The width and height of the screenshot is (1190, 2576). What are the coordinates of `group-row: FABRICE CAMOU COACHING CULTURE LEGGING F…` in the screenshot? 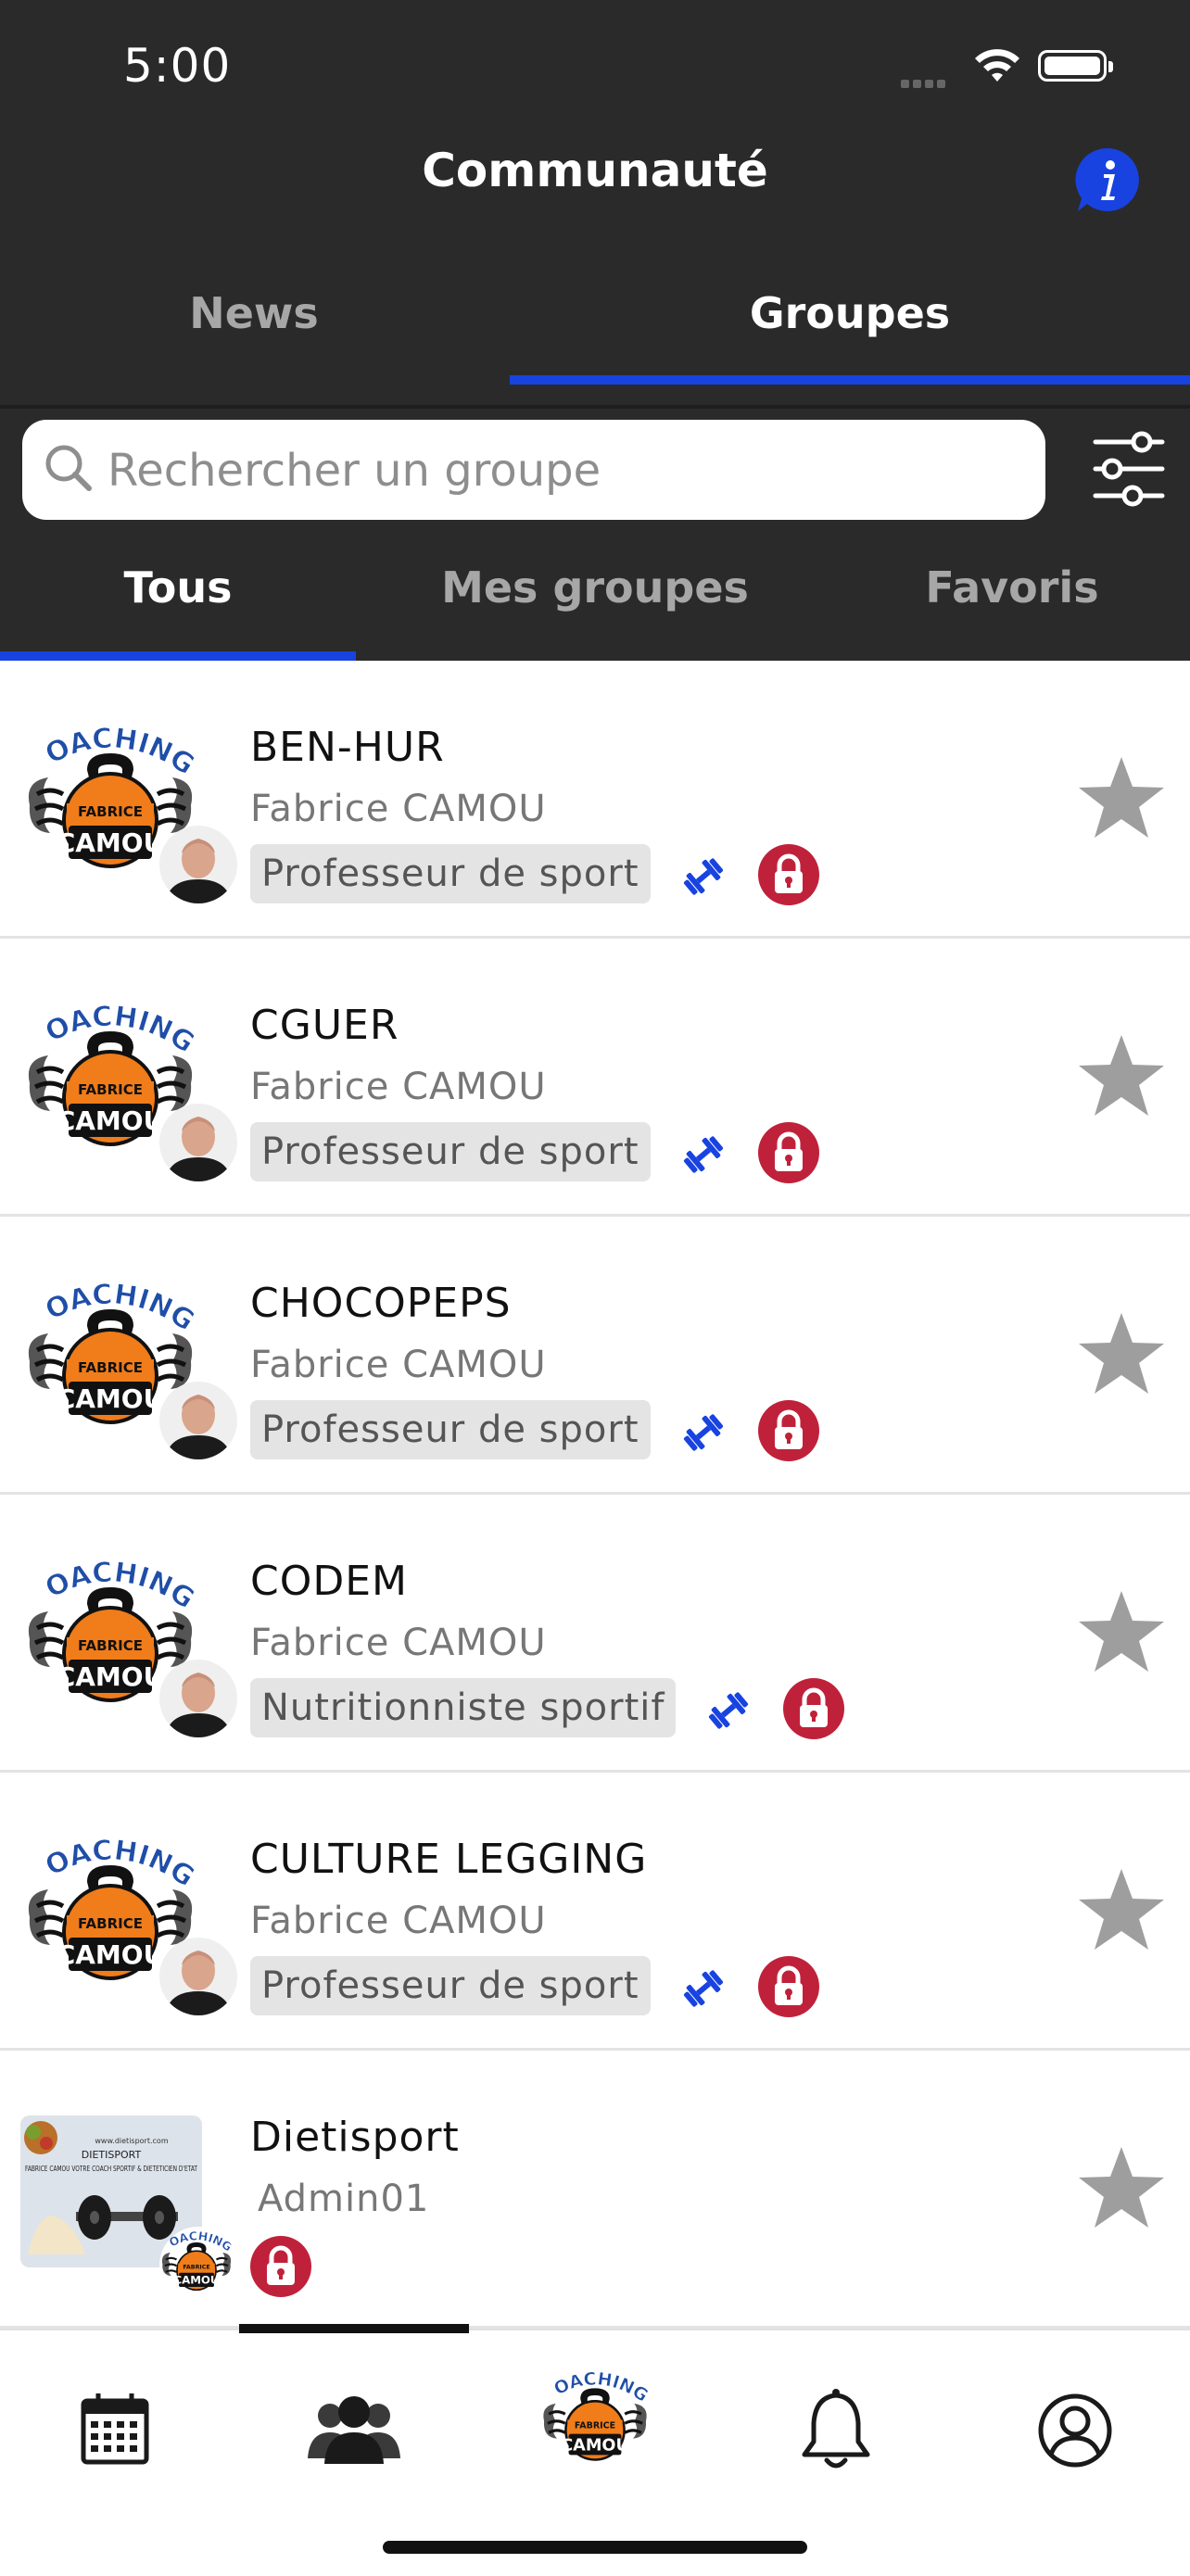 It's located at (595, 1912).